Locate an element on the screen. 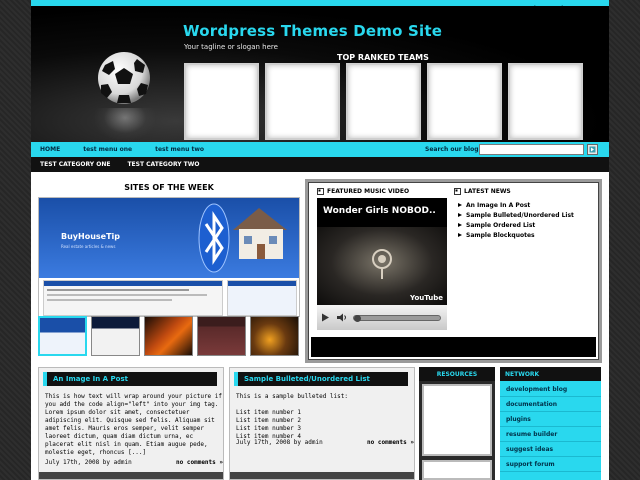  search-button is located at coordinates (592, 149).